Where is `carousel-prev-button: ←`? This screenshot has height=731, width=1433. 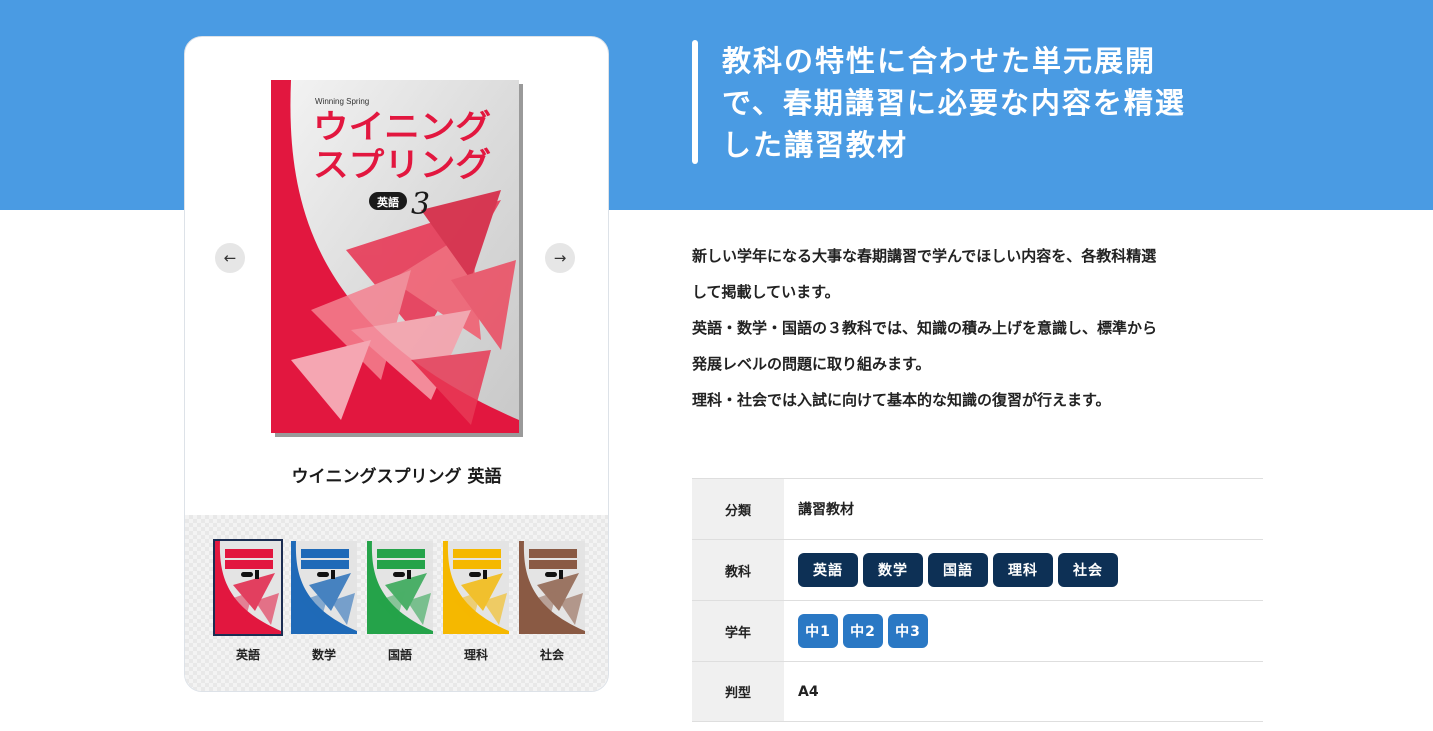 carousel-prev-button: ← is located at coordinates (230, 258).